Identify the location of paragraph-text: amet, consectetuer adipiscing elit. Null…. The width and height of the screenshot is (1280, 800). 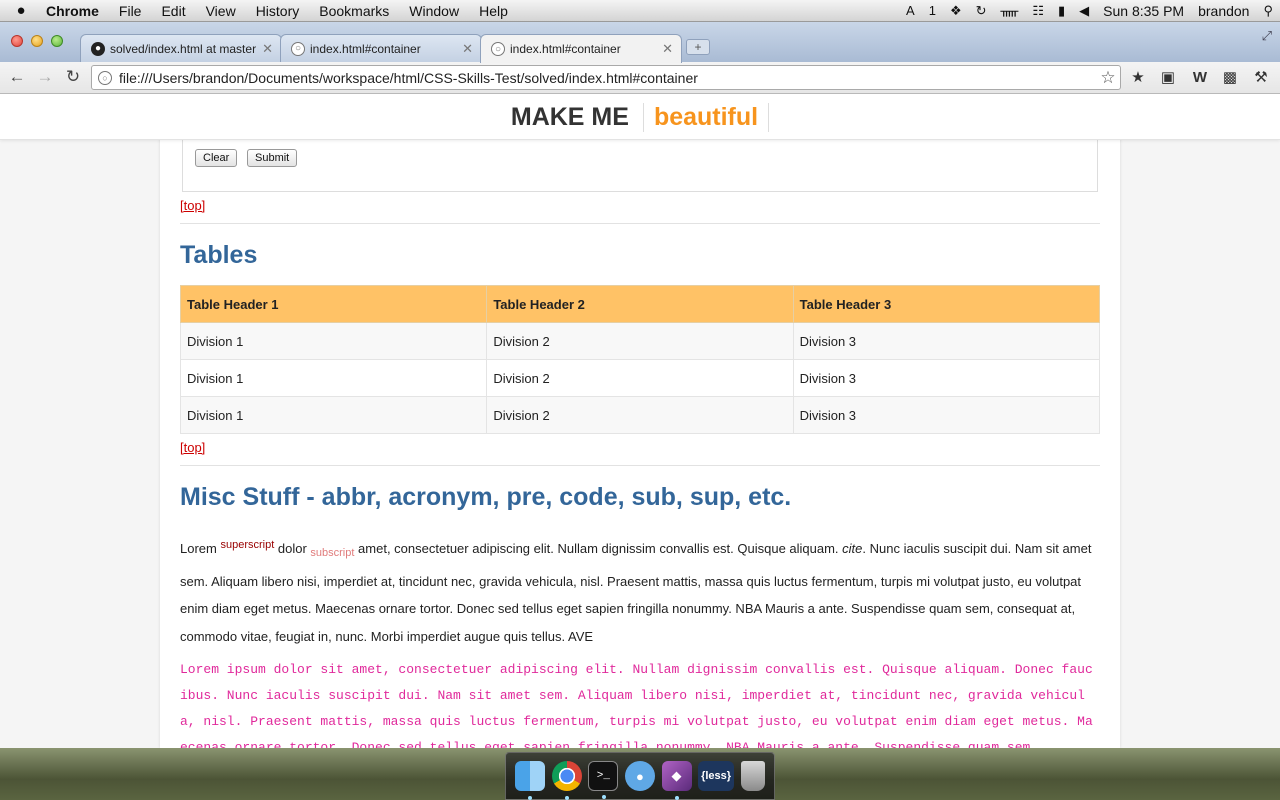
(598, 548).